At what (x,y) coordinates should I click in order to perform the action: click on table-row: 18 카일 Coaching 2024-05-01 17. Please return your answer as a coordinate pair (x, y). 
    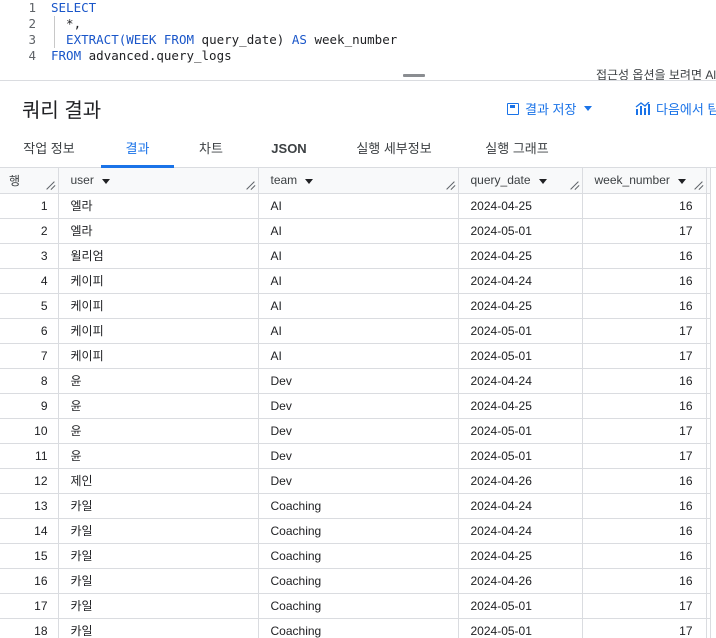
    Looking at the image, I should click on (355, 628).